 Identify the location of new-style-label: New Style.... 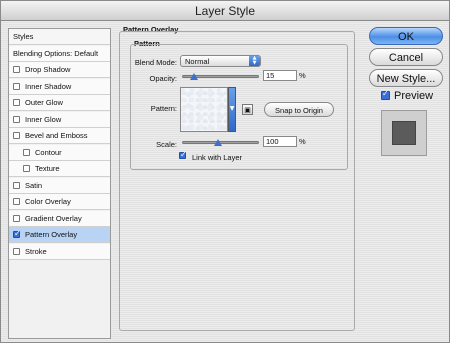
(406, 79).